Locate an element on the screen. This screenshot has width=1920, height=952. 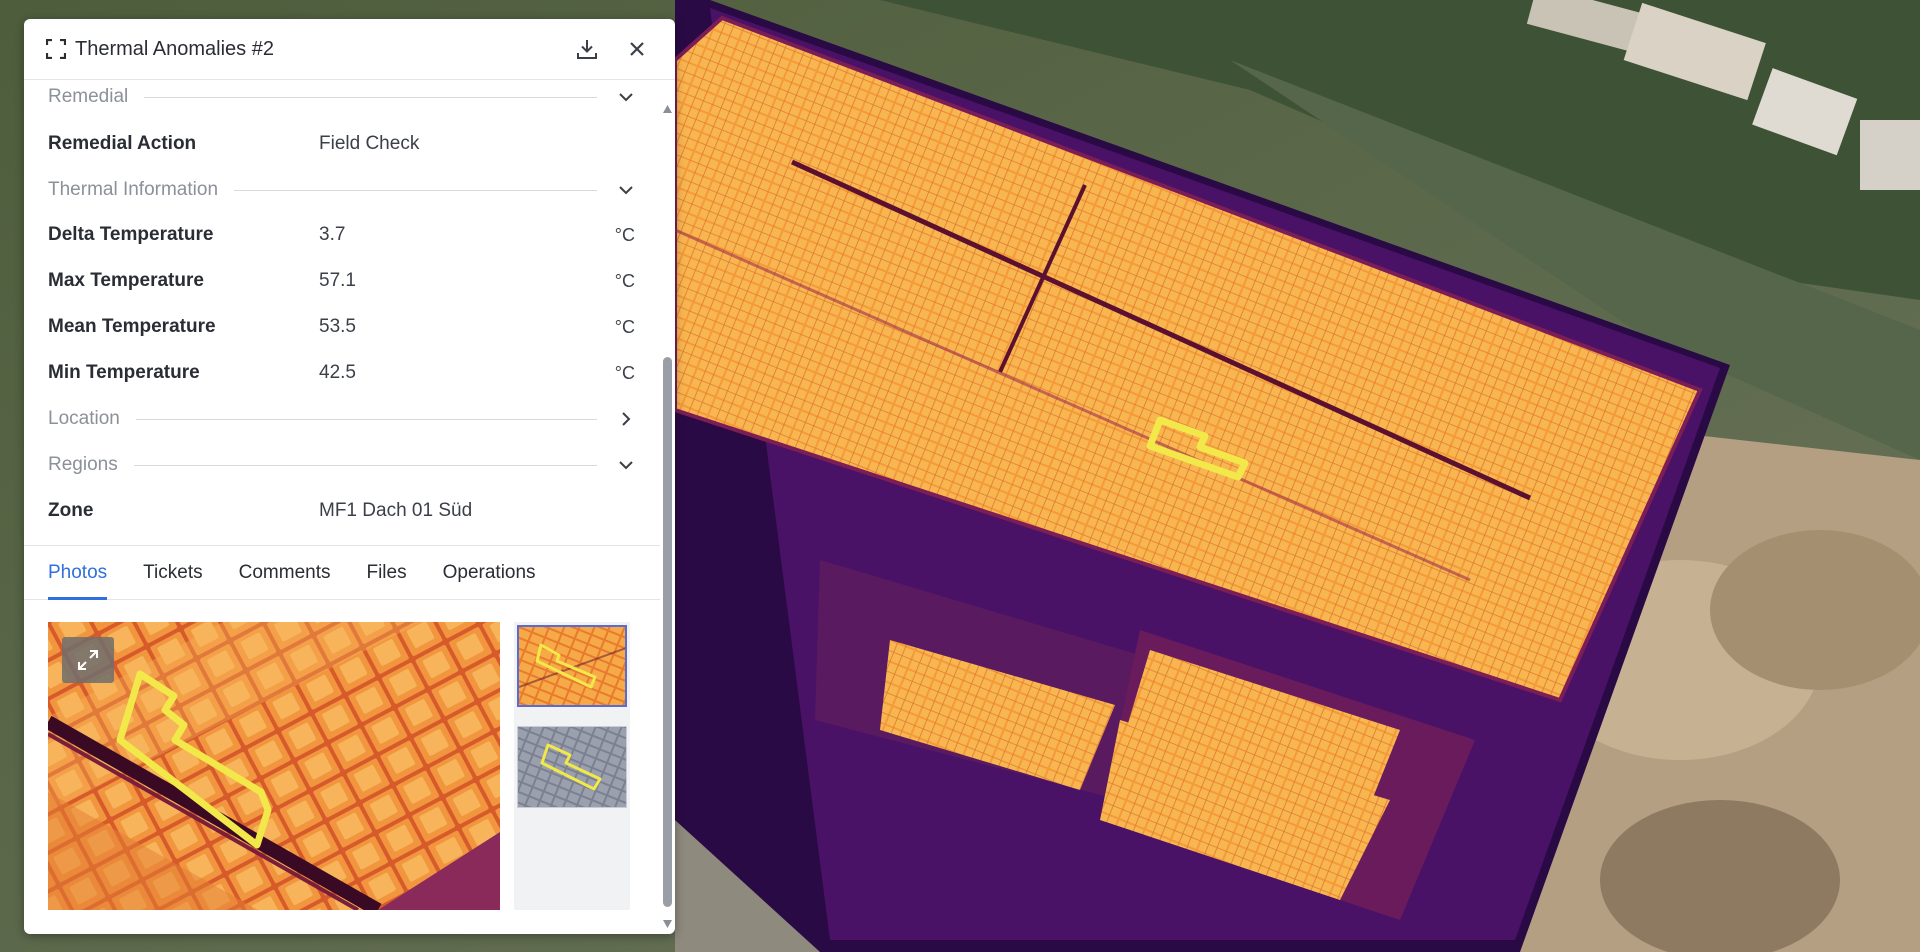
field-mean-temperature: Mean Temperature 53.5 °C is located at coordinates (341, 327).